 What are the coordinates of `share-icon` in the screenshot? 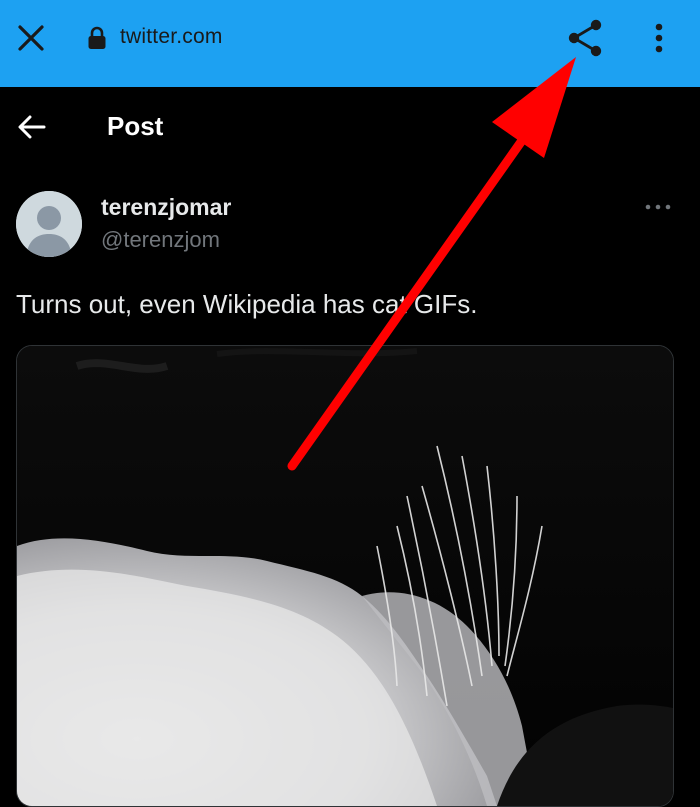 It's located at (585, 38).